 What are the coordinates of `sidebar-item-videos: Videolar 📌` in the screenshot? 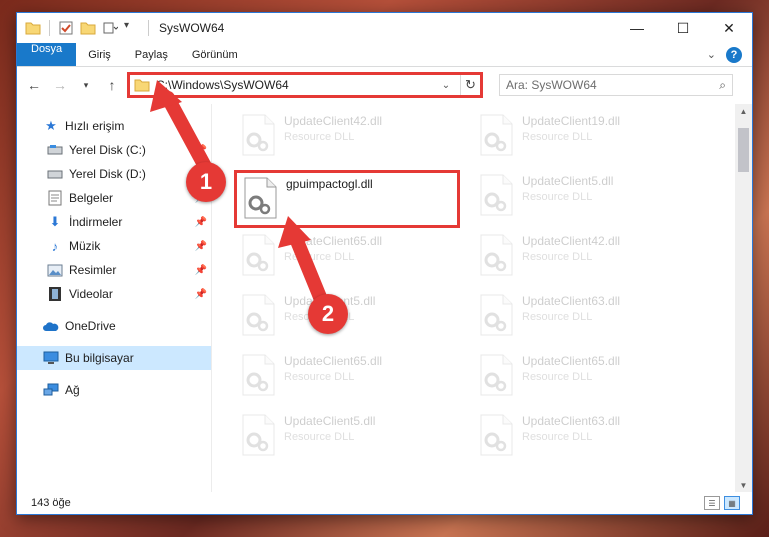 It's located at (114, 294).